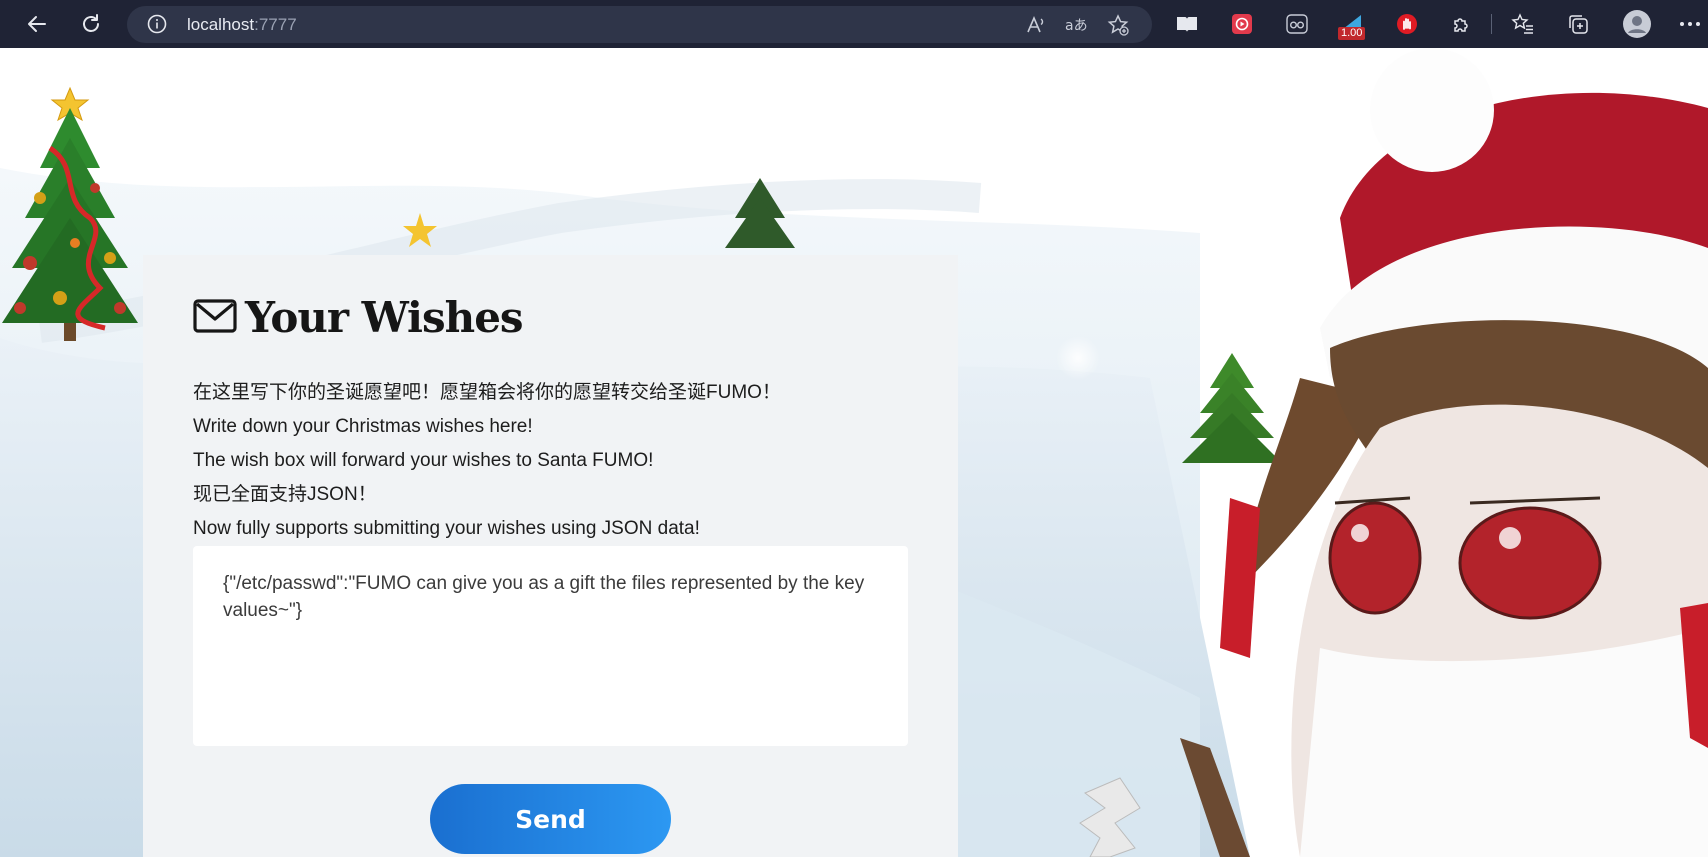 This screenshot has width=1708, height=857. Describe the element at coordinates (487, 392) in the screenshot. I see `intro-line: 在这里写下你的圣诞愿望吧！愿望箱会将你的愿望转交给圣诞FUMO！` at that location.